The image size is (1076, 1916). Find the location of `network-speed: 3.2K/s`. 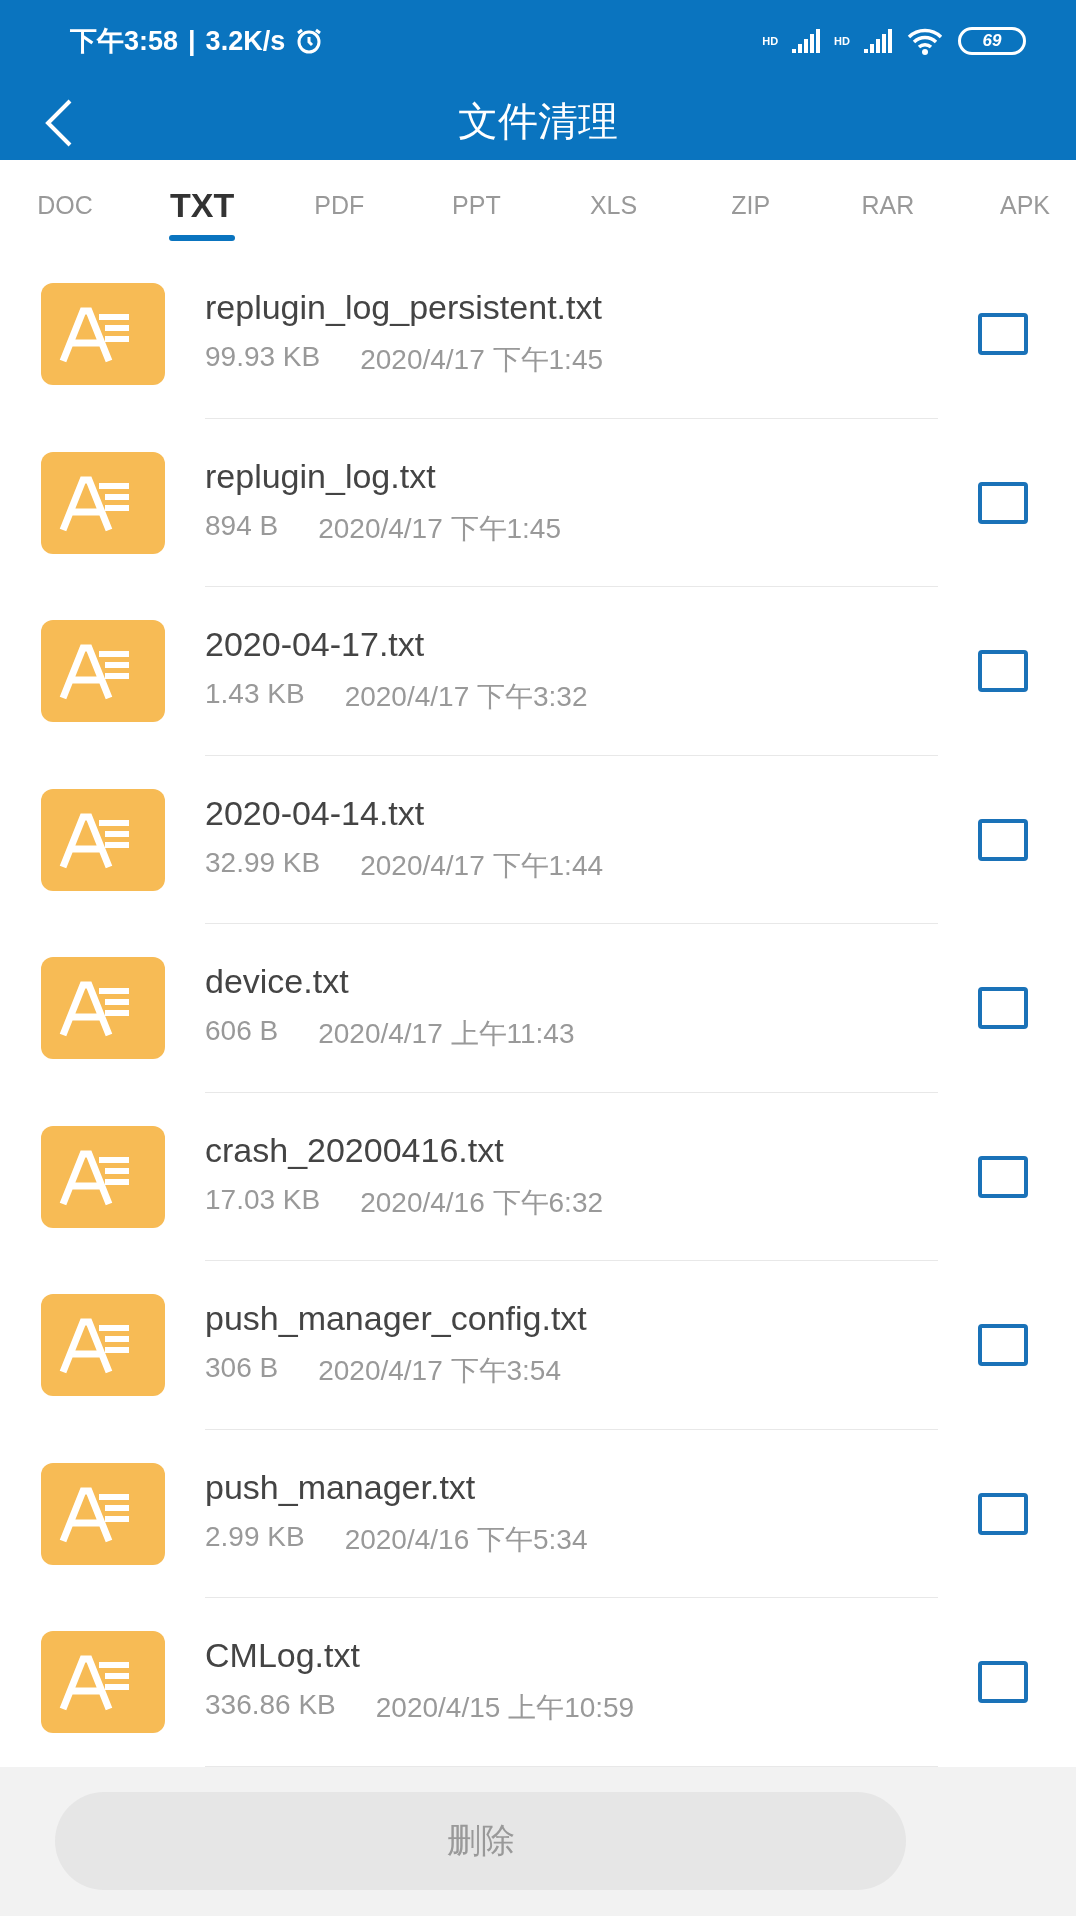

network-speed: 3.2K/s is located at coordinates (245, 41).